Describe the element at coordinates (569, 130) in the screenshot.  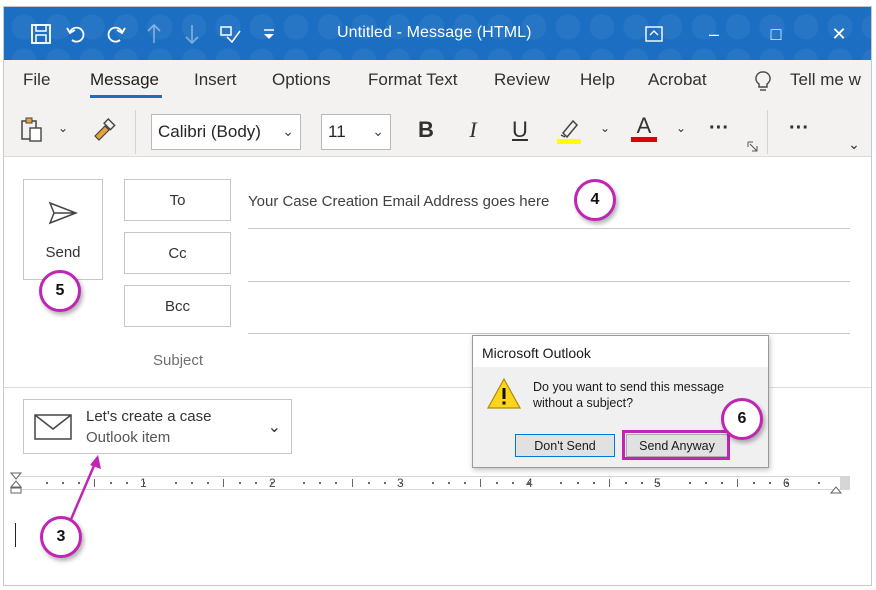
I see `highlighter-icon` at that location.